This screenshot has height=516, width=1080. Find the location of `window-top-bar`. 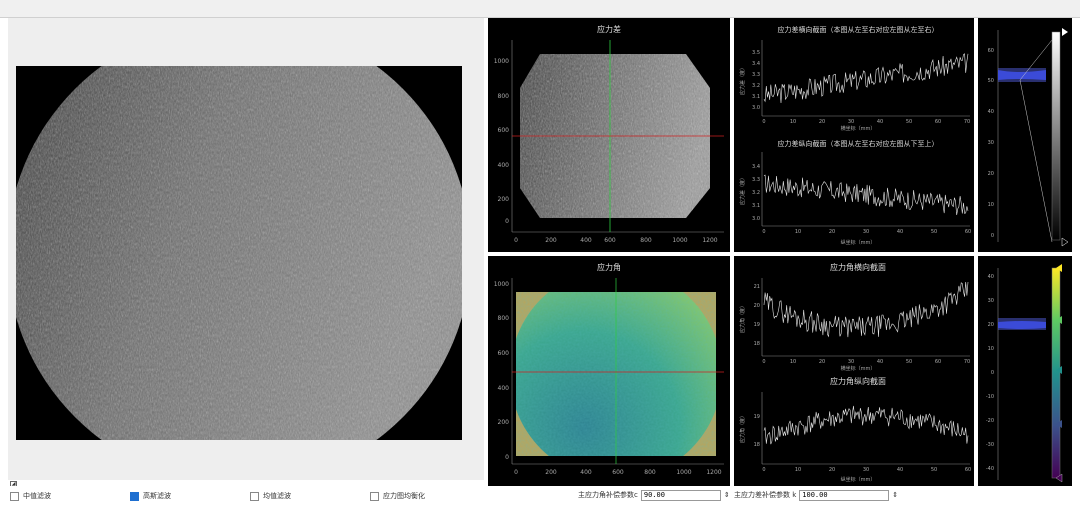

window-top-bar is located at coordinates (540, 9).